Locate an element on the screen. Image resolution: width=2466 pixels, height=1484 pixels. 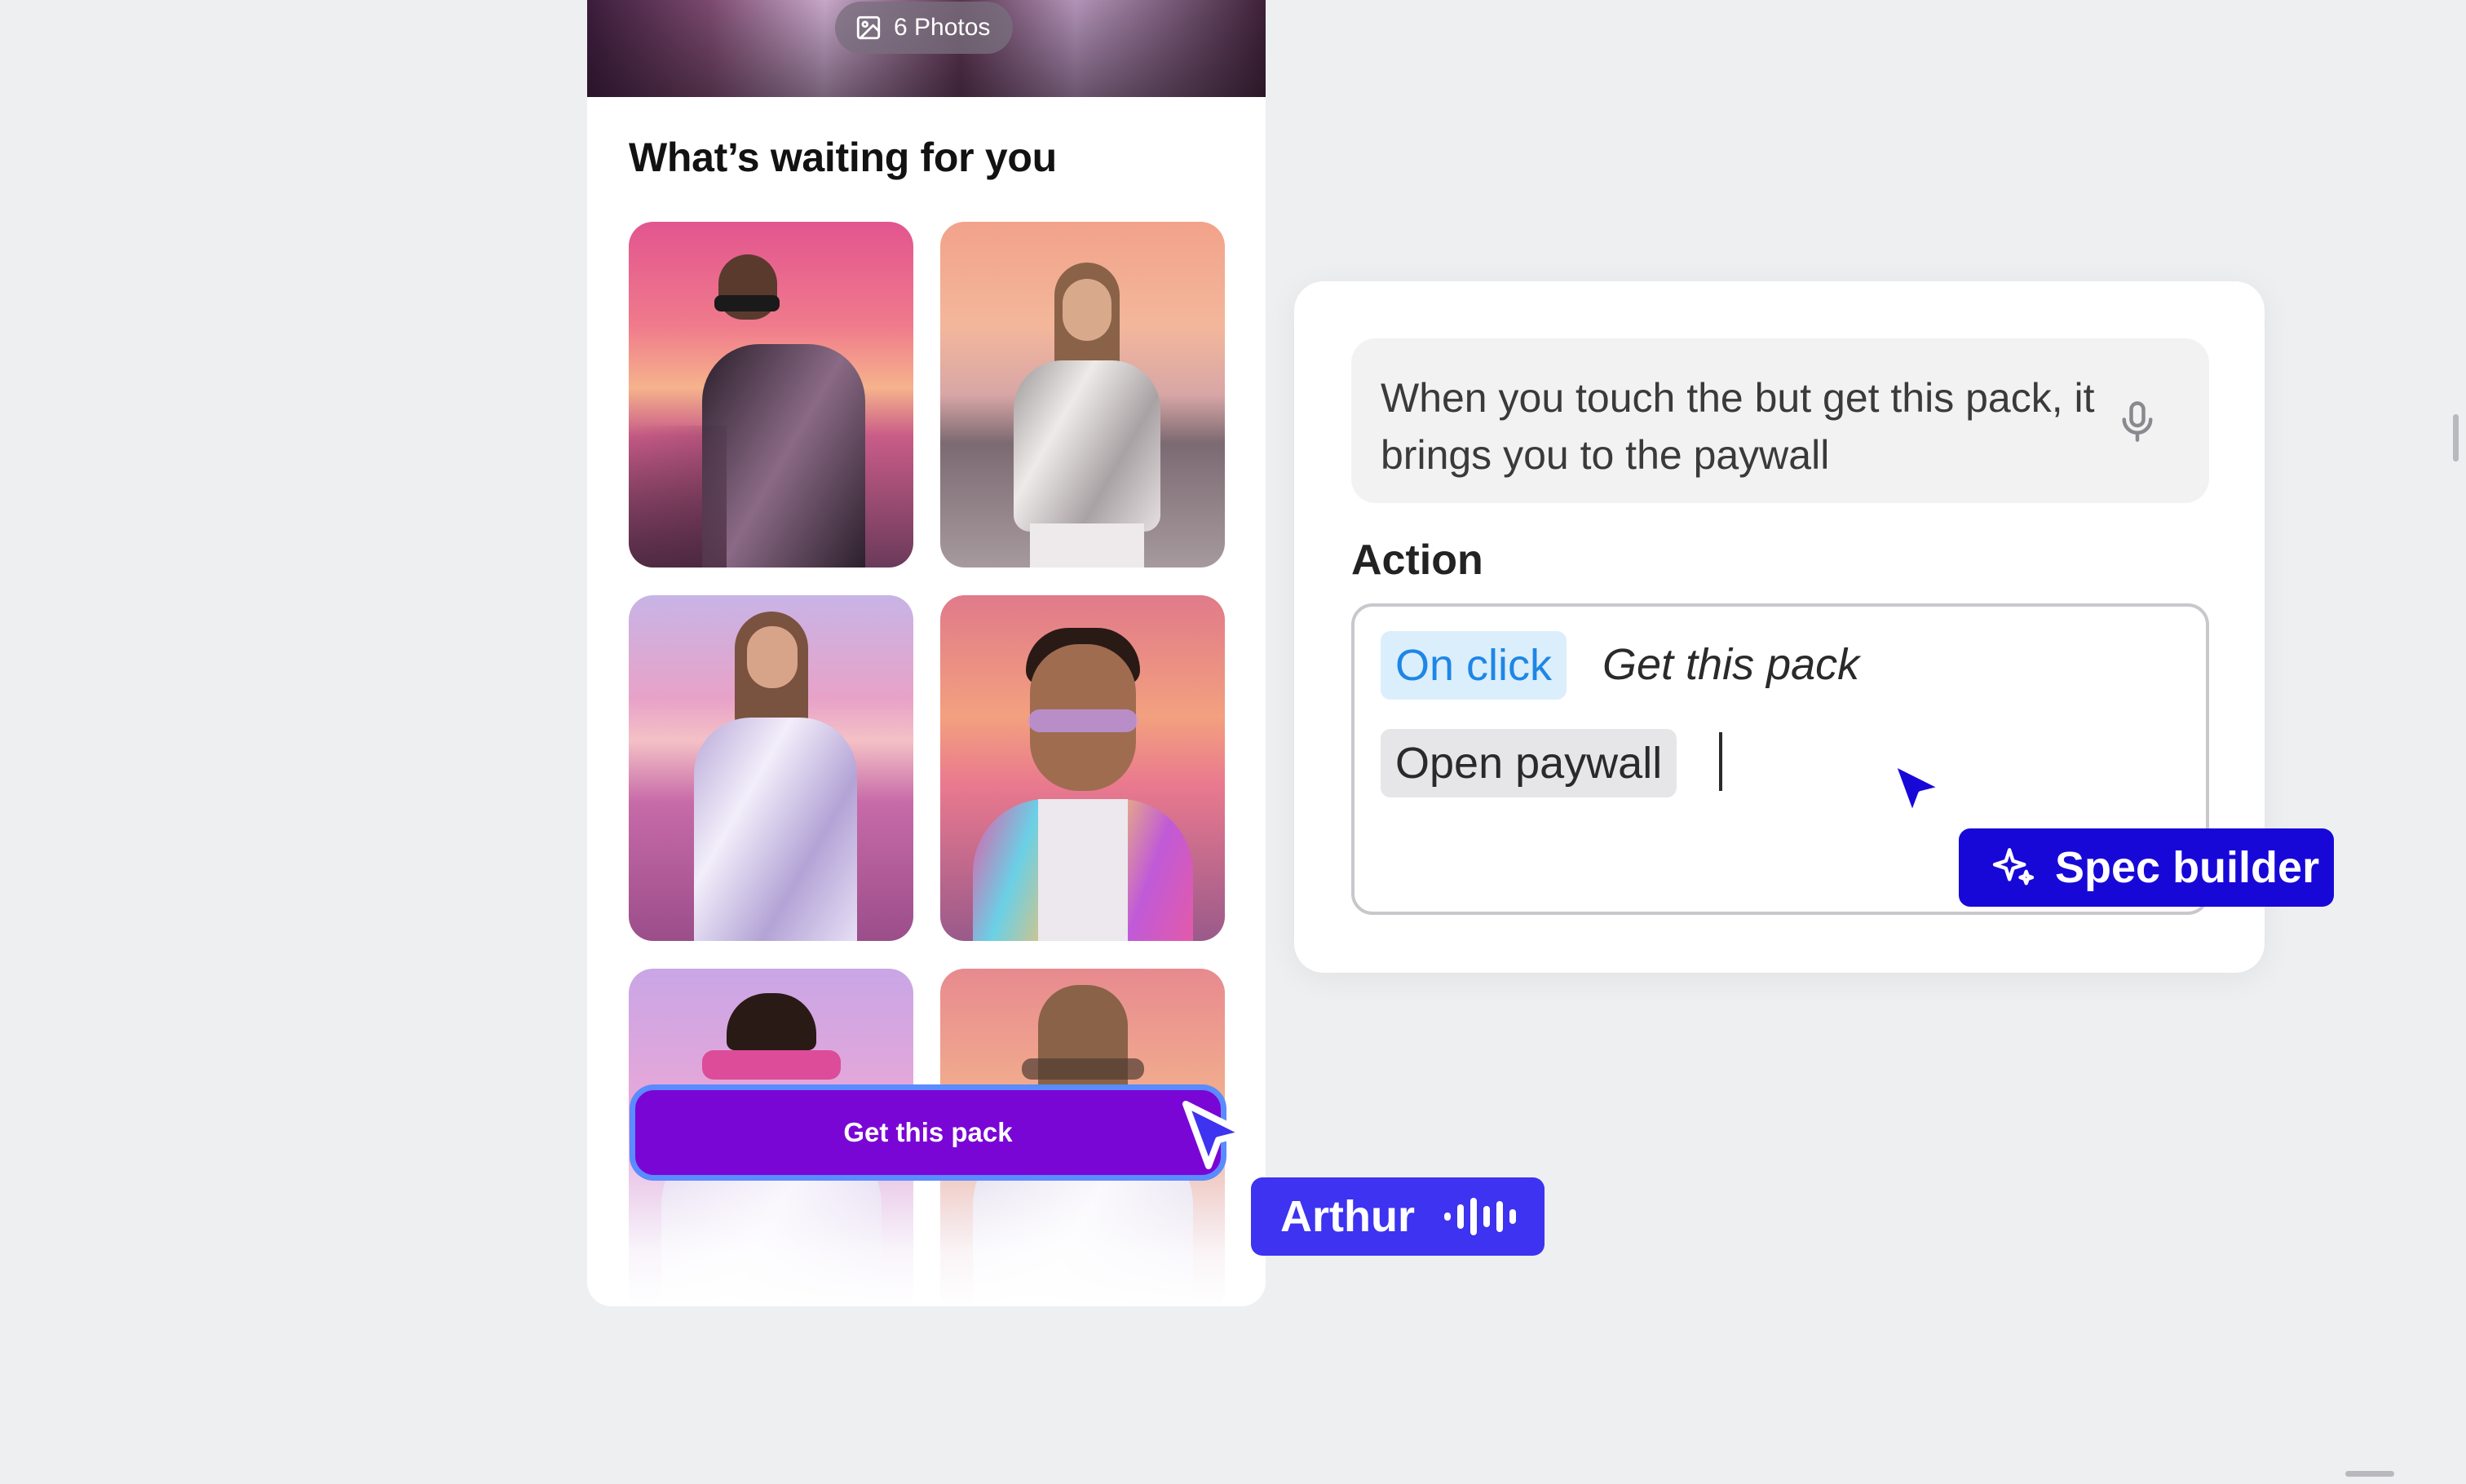
trigger-chip: On click is located at coordinates (1474, 665).